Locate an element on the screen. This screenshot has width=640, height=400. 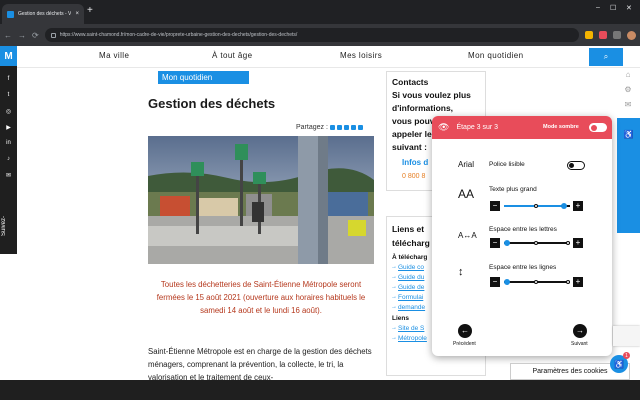
tab-title: Gestion des déchets - Ville d is located at coordinates (45, 14).